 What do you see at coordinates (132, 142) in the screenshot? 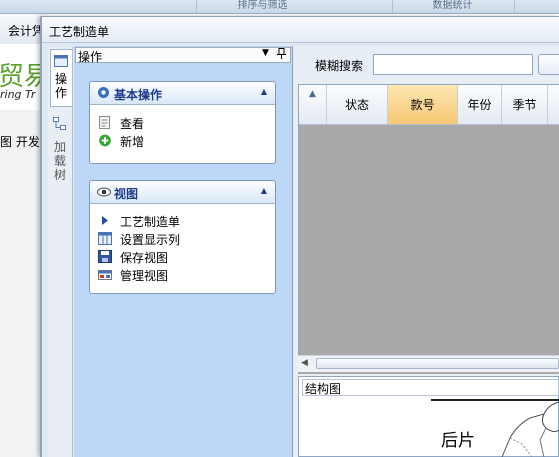
I see `action-add-label: 新增` at bounding box center [132, 142].